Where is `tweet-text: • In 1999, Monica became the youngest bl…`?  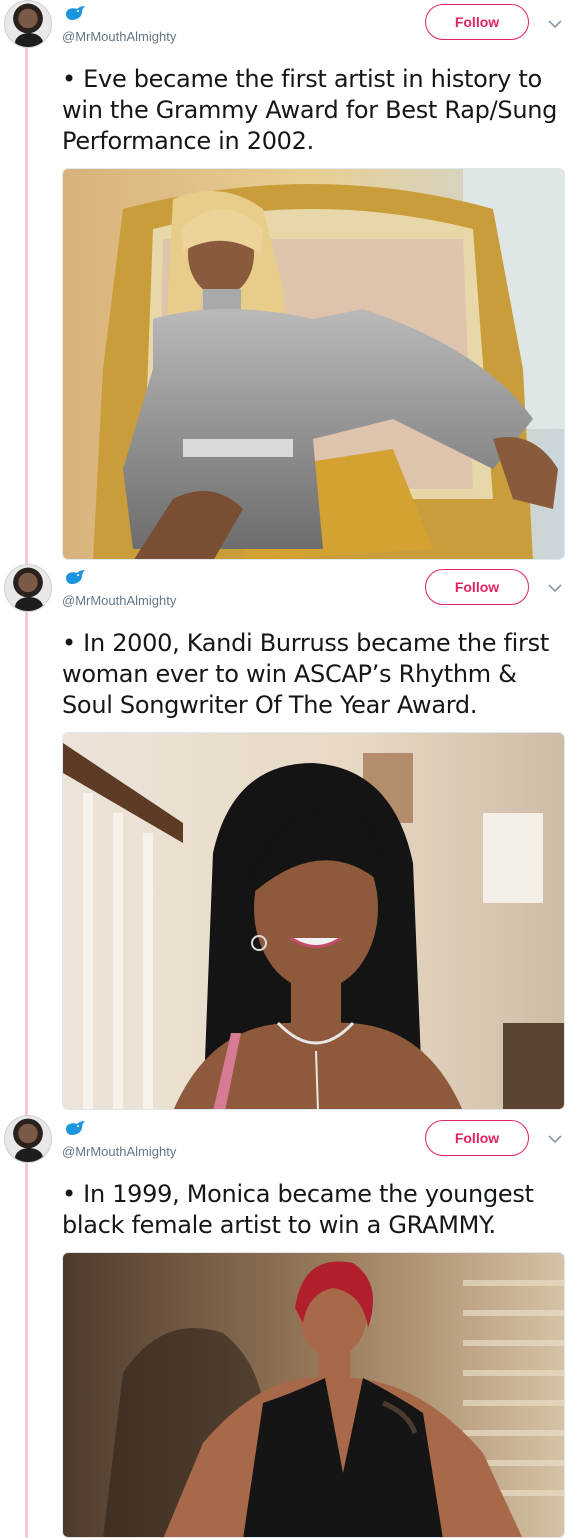 tweet-text: • In 1999, Monica became the youngest bl… is located at coordinates (298, 1209).